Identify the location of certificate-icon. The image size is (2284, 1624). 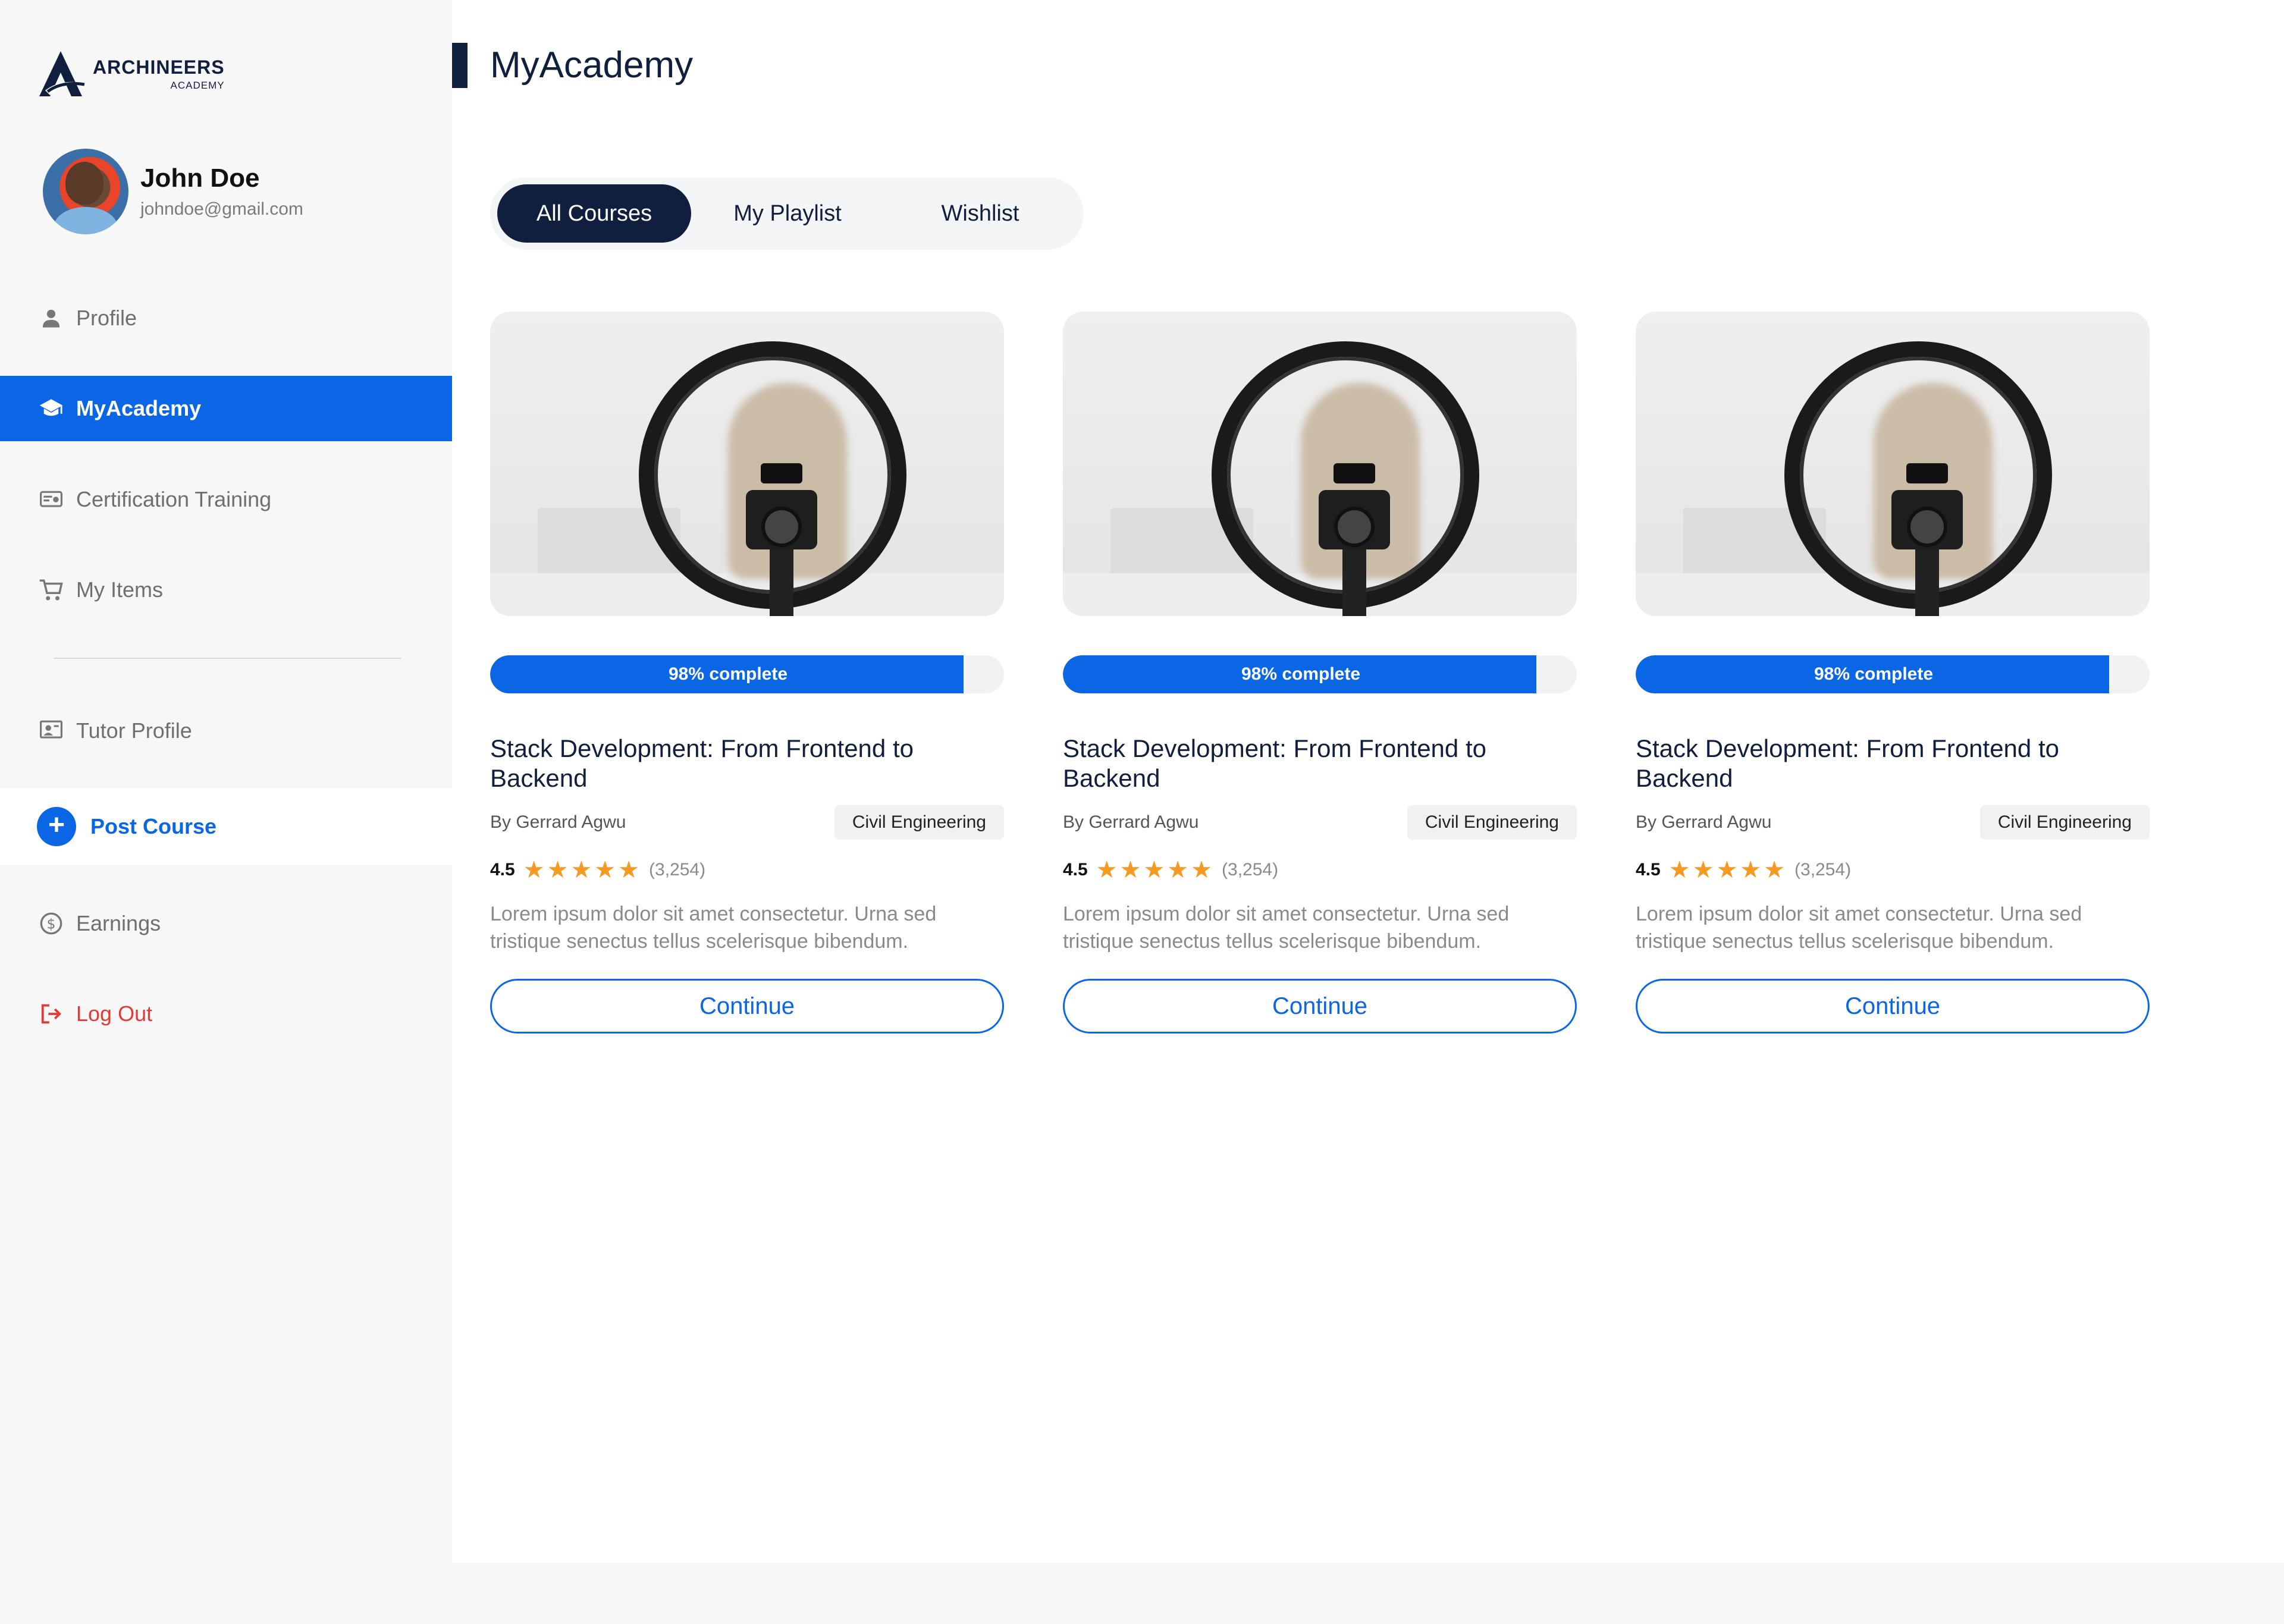
(51, 499).